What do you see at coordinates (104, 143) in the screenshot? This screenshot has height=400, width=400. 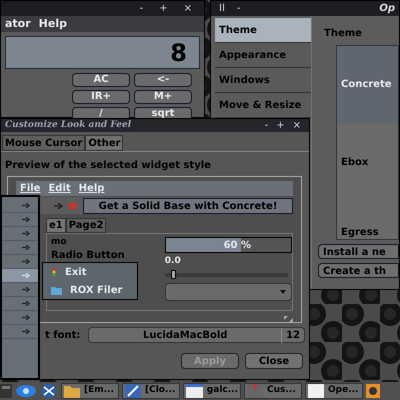 I see `tab: Other` at bounding box center [104, 143].